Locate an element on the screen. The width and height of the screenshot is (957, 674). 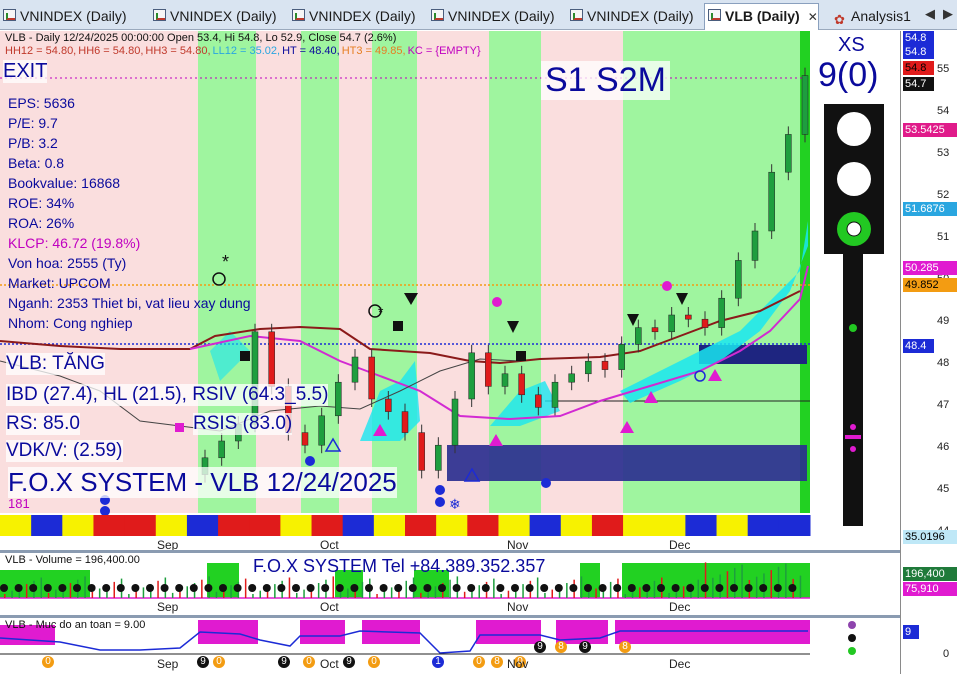
axis-tick-label: 45 is located at coordinates (943, 489).